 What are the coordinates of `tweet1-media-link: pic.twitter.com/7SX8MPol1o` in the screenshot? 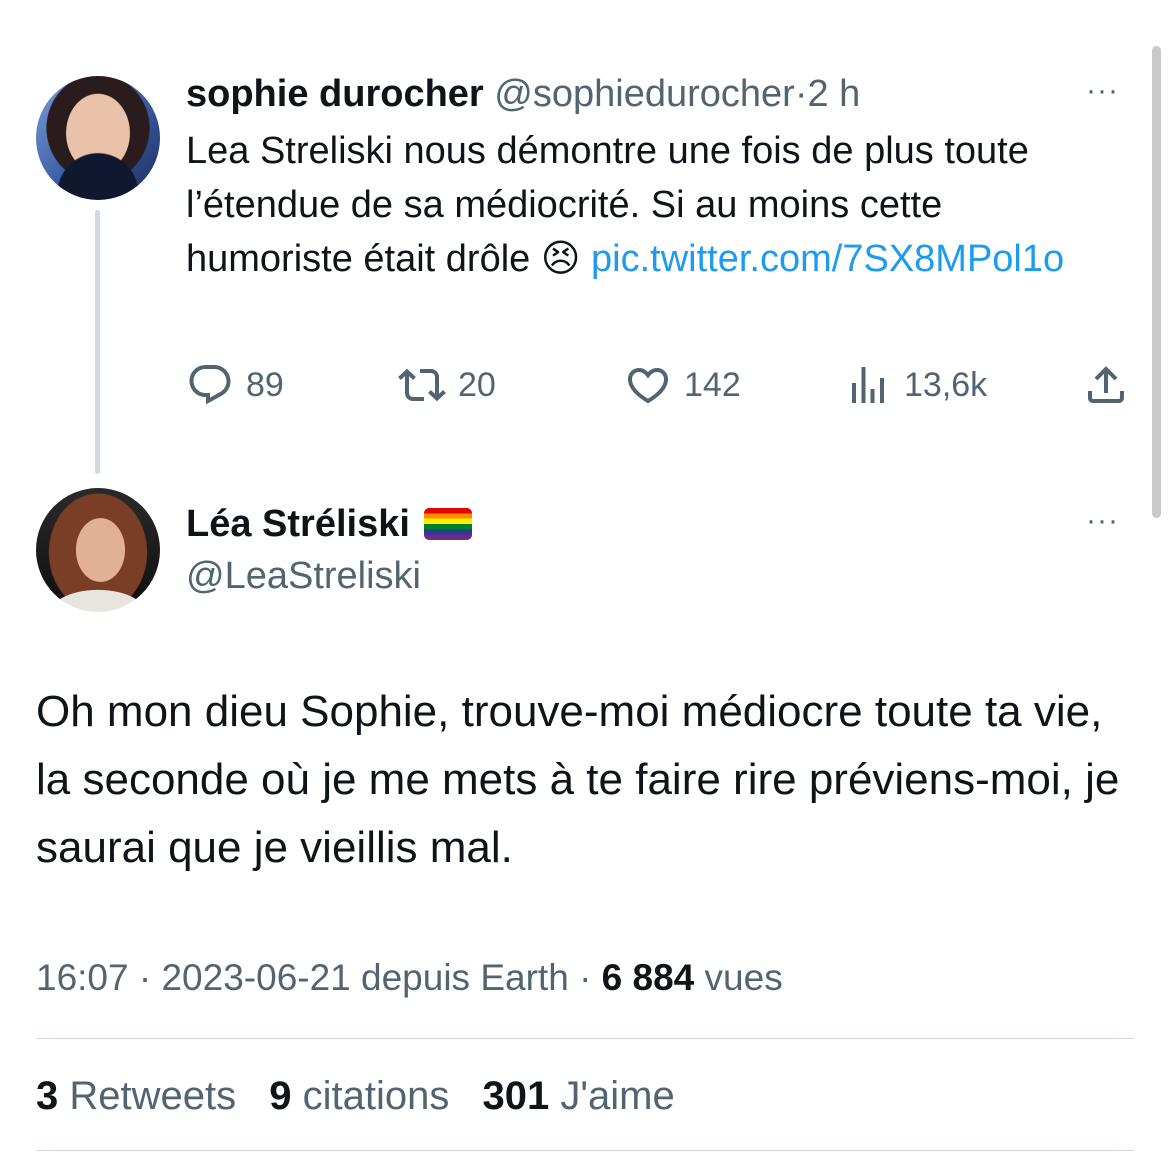 It's located at (827, 259).